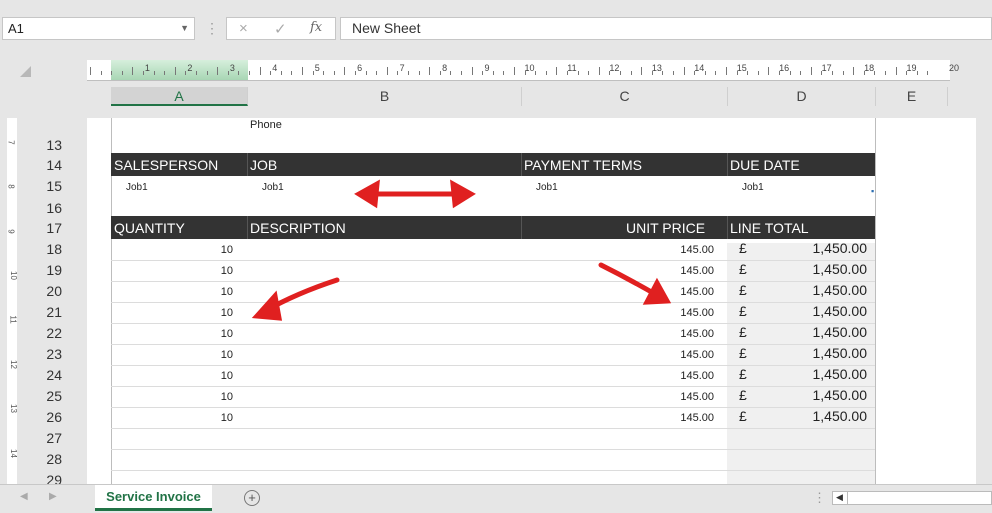 The height and width of the screenshot is (513, 992). Describe the element at coordinates (912, 96) in the screenshot. I see `column-header-e: E` at that location.